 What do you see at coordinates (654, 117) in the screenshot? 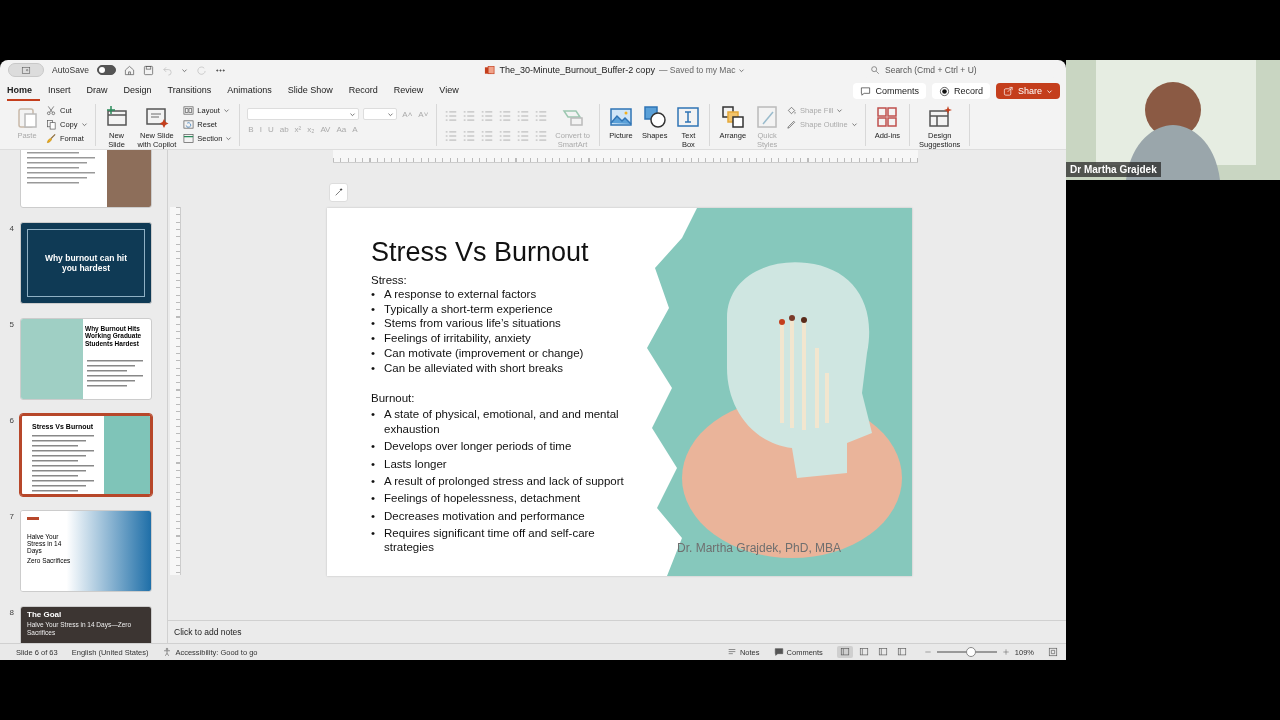
I see `shapes-icon` at bounding box center [654, 117].